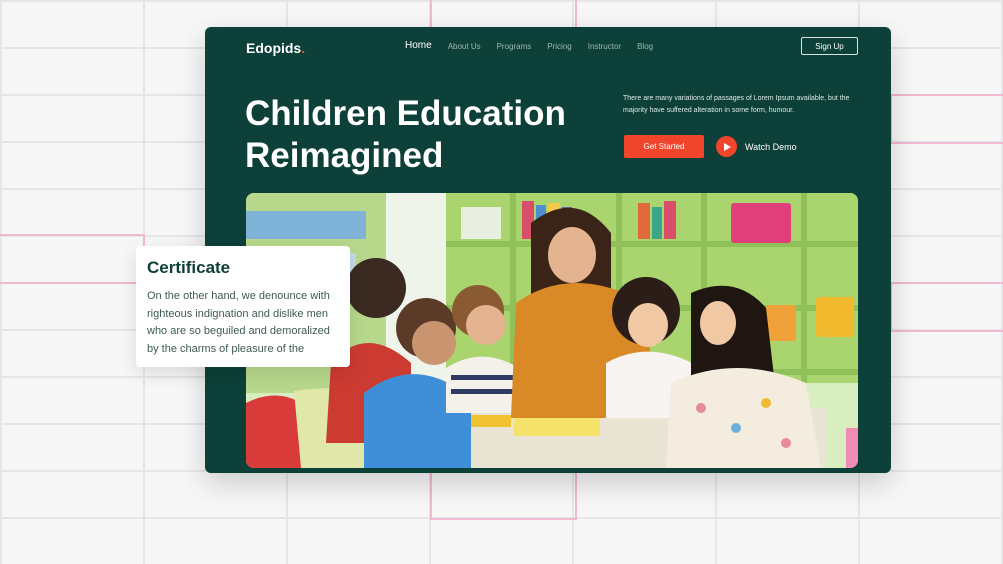  I want to click on nav-item-instructor: Instructor, so click(604, 46).